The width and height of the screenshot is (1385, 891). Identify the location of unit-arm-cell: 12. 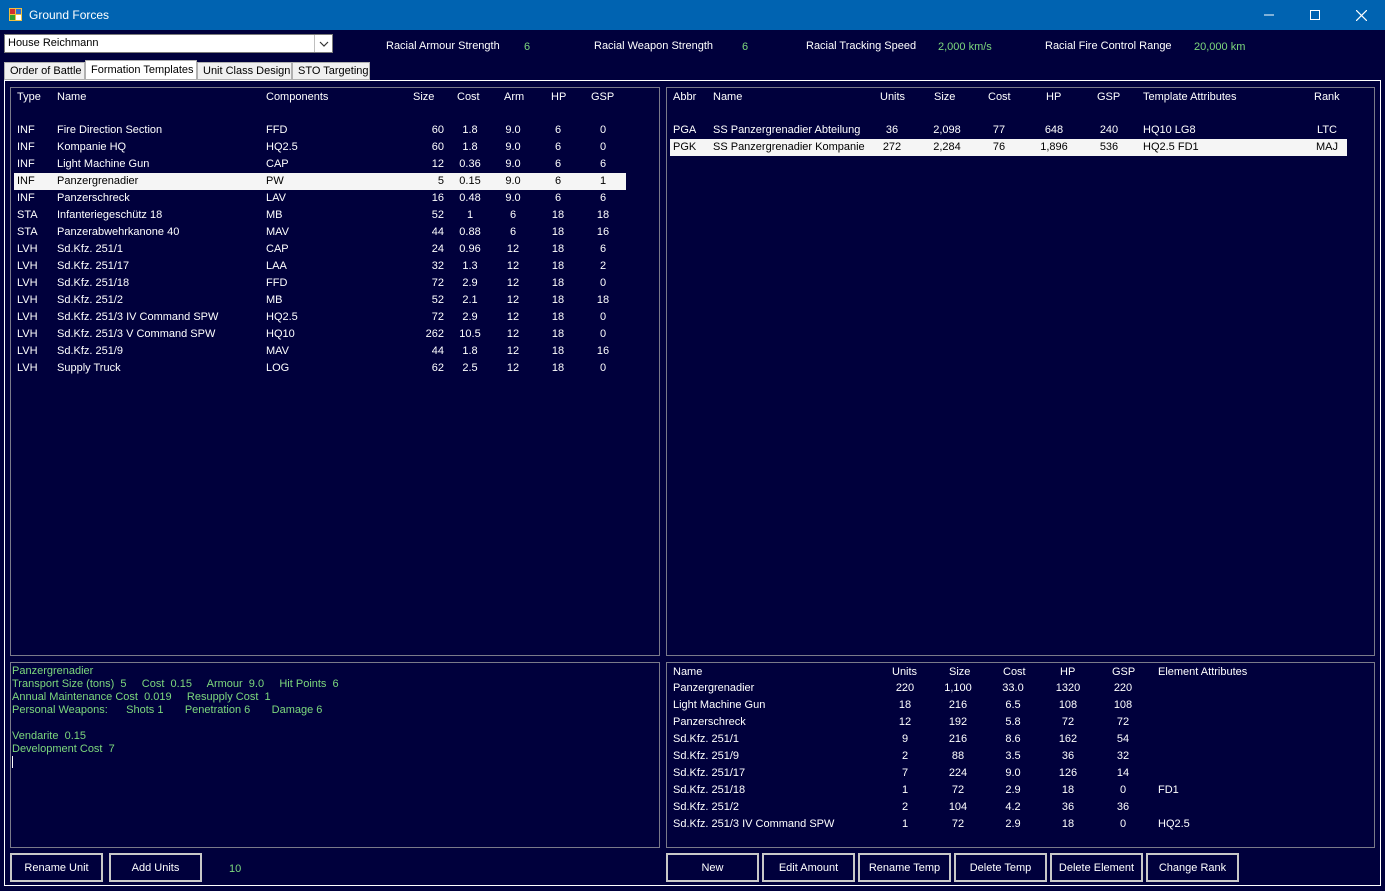
(513, 317).